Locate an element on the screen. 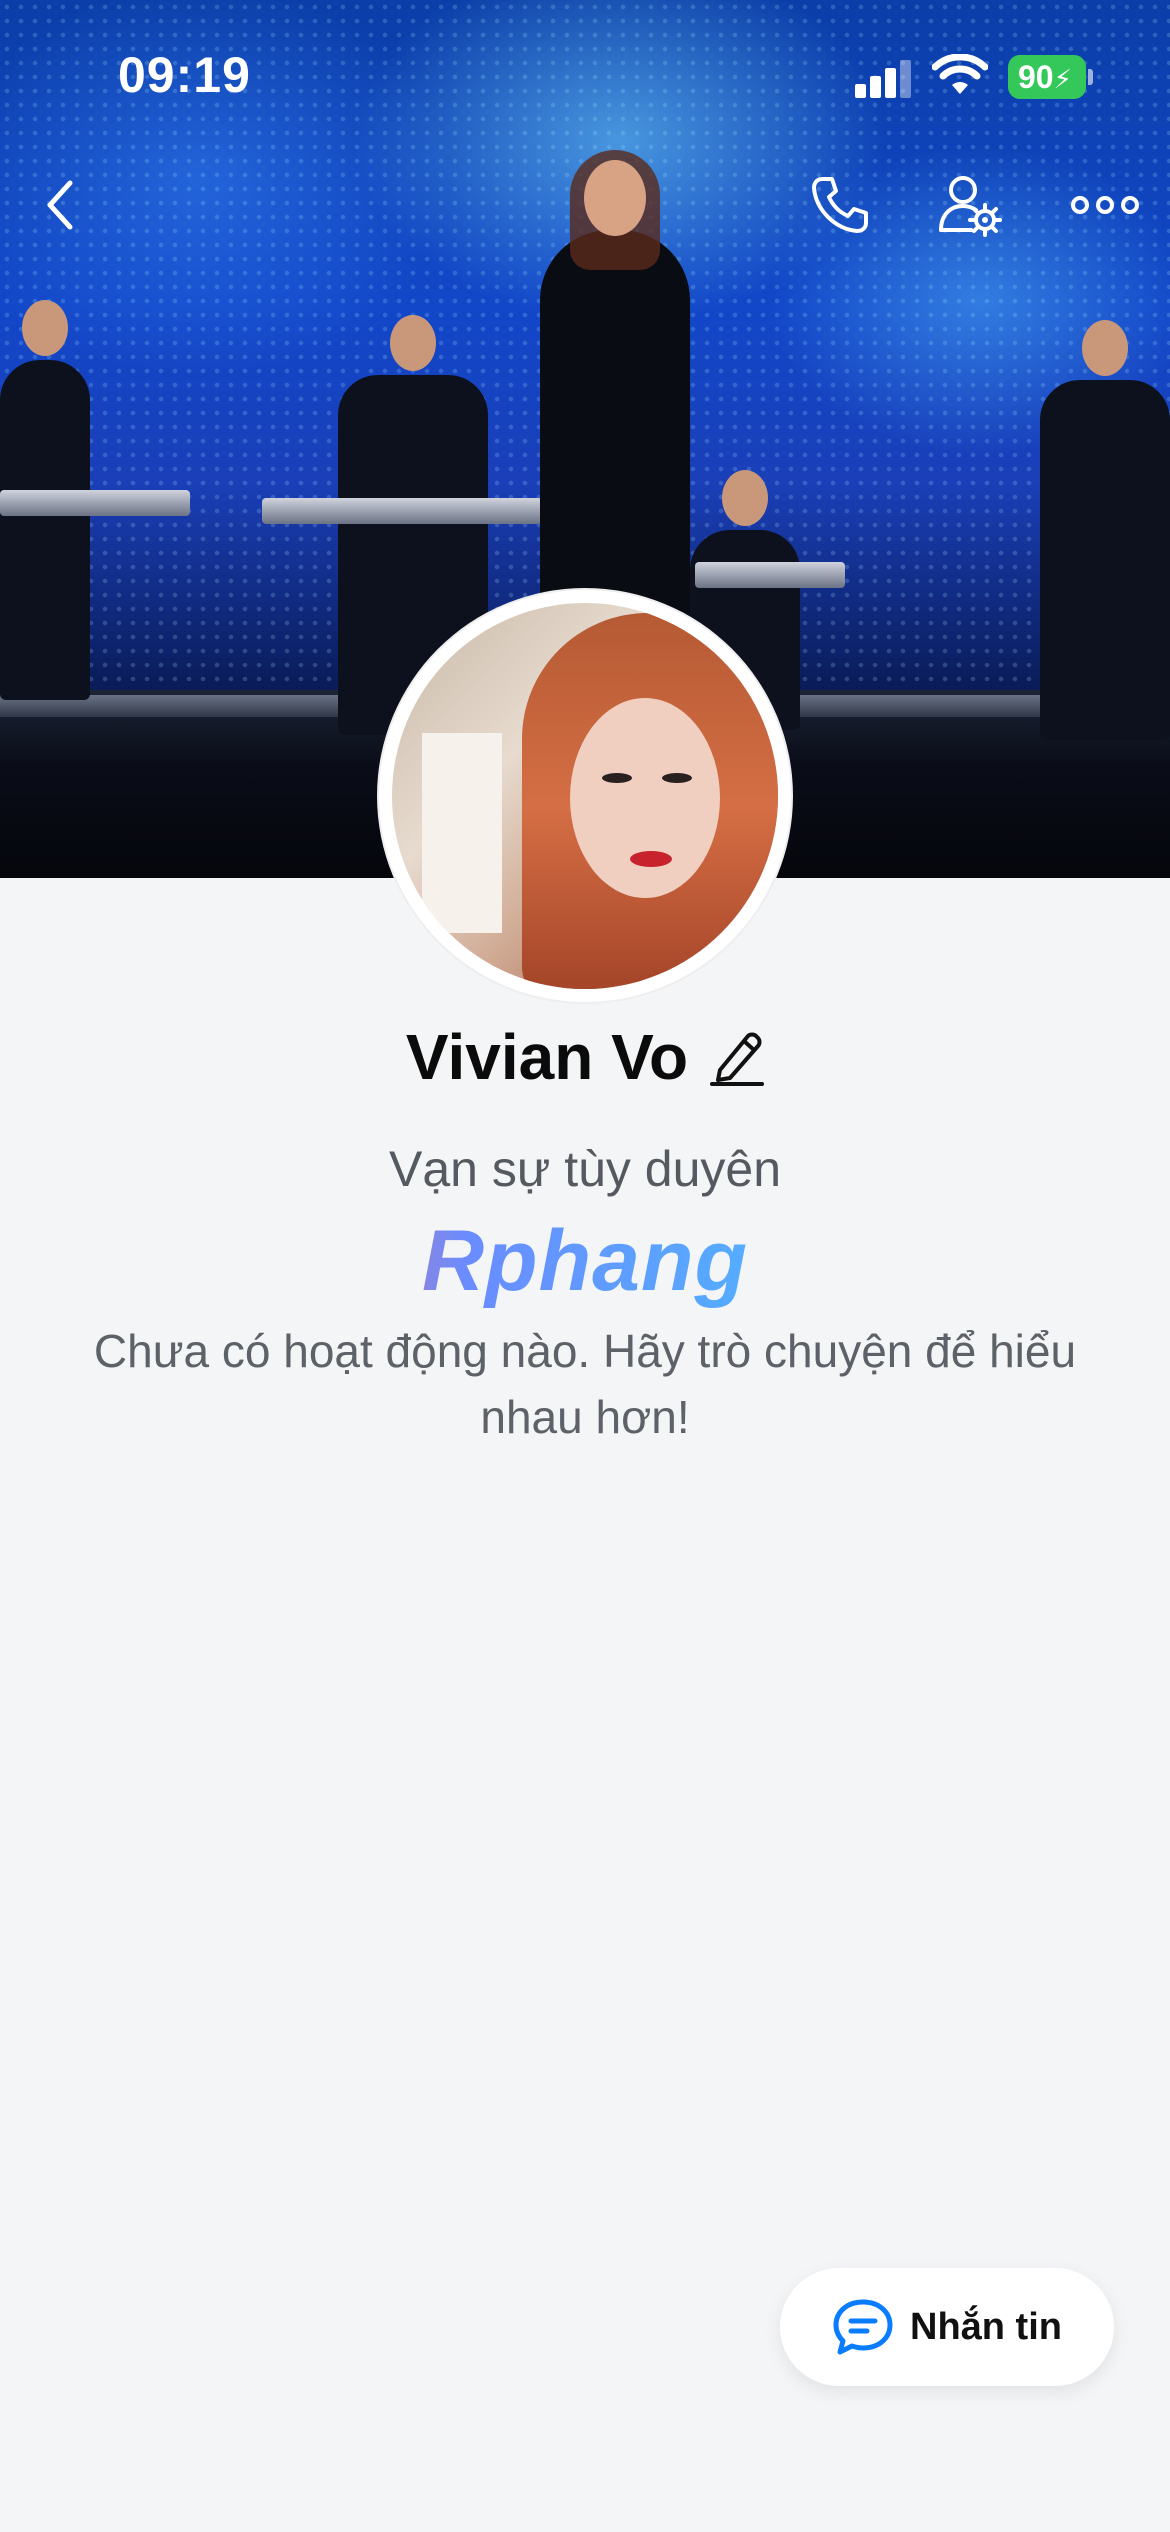 The height and width of the screenshot is (2532, 1170). call-button is located at coordinates (840, 205).